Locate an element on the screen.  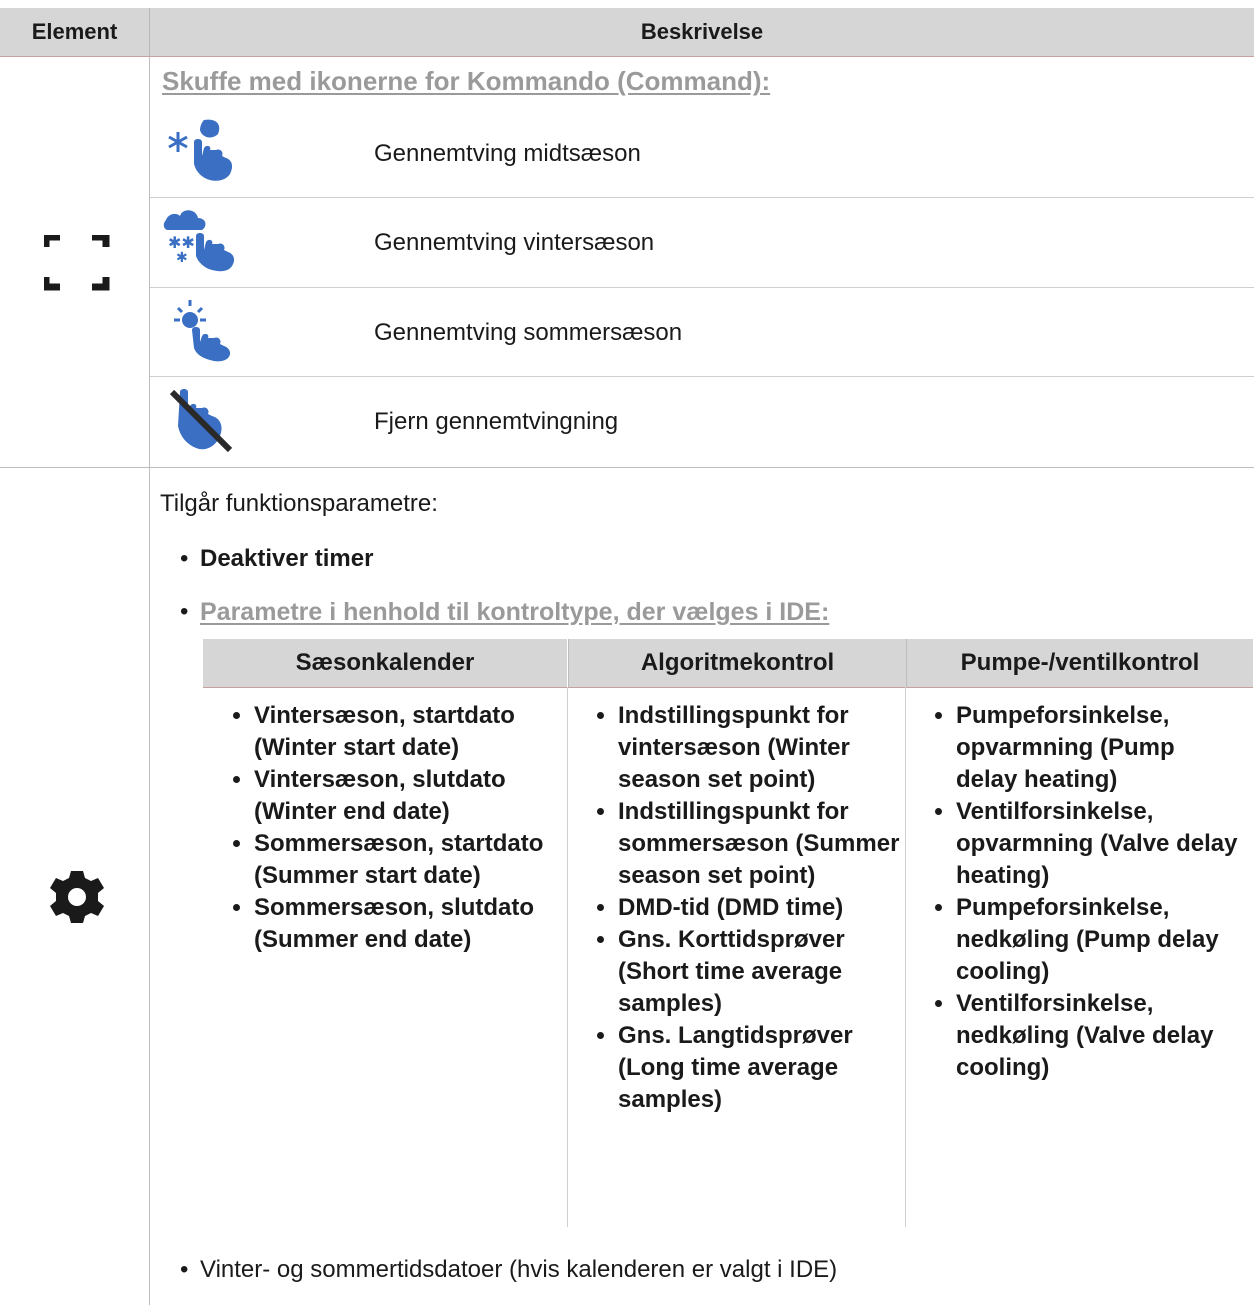
table-header: Element Beskrivelse is located at coordinates (627, 32).